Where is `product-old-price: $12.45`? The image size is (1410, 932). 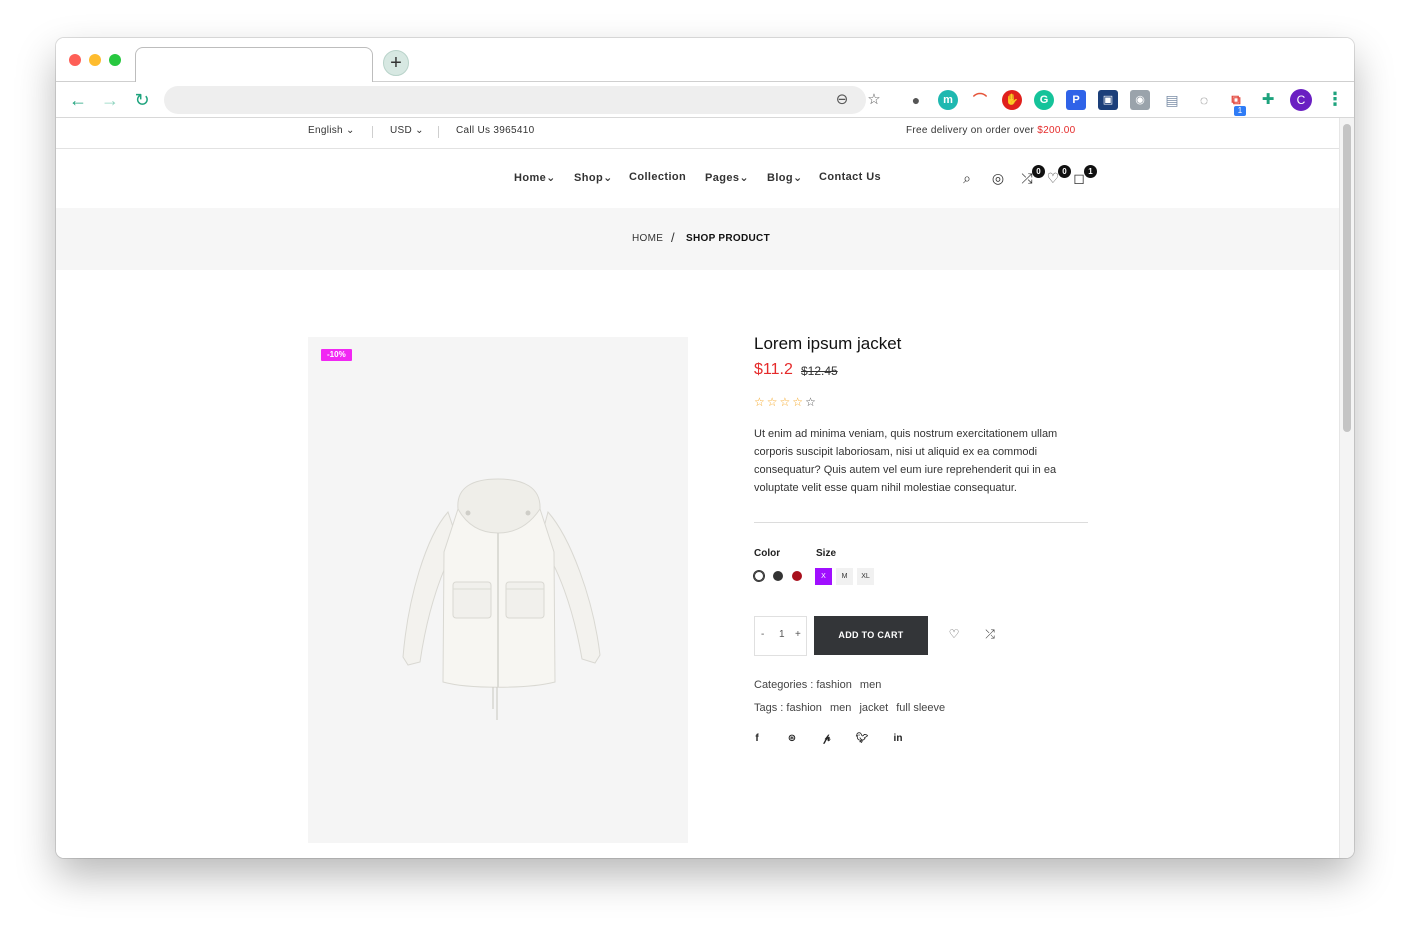 product-old-price: $12.45 is located at coordinates (819, 371).